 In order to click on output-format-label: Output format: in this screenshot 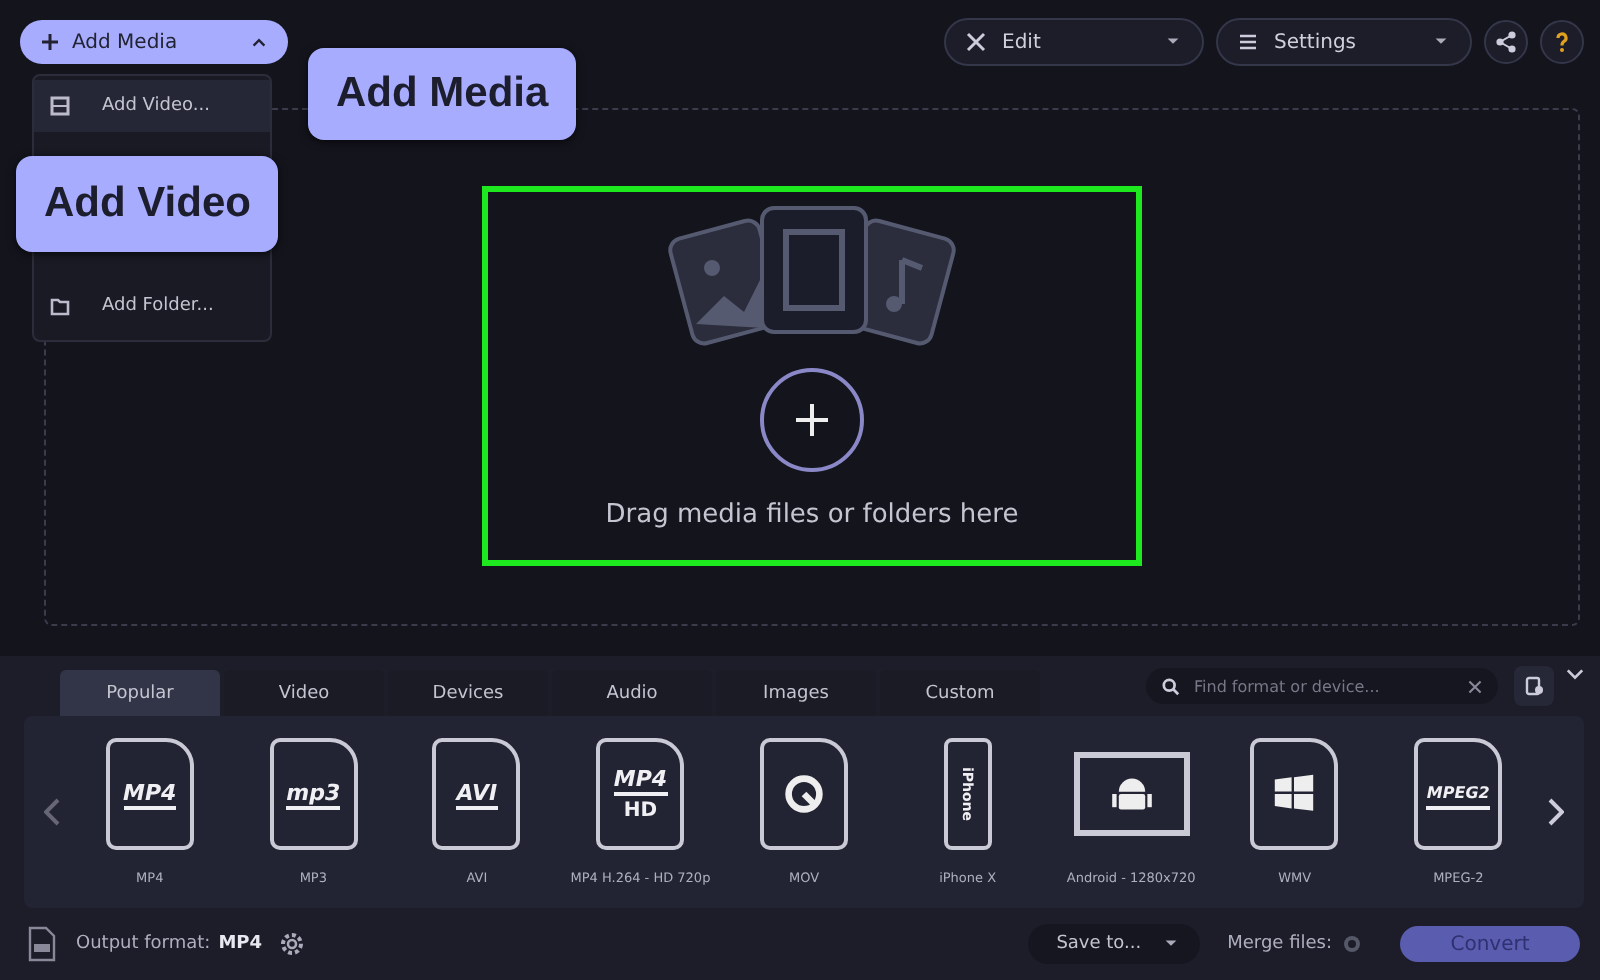, I will do `click(143, 944)`.